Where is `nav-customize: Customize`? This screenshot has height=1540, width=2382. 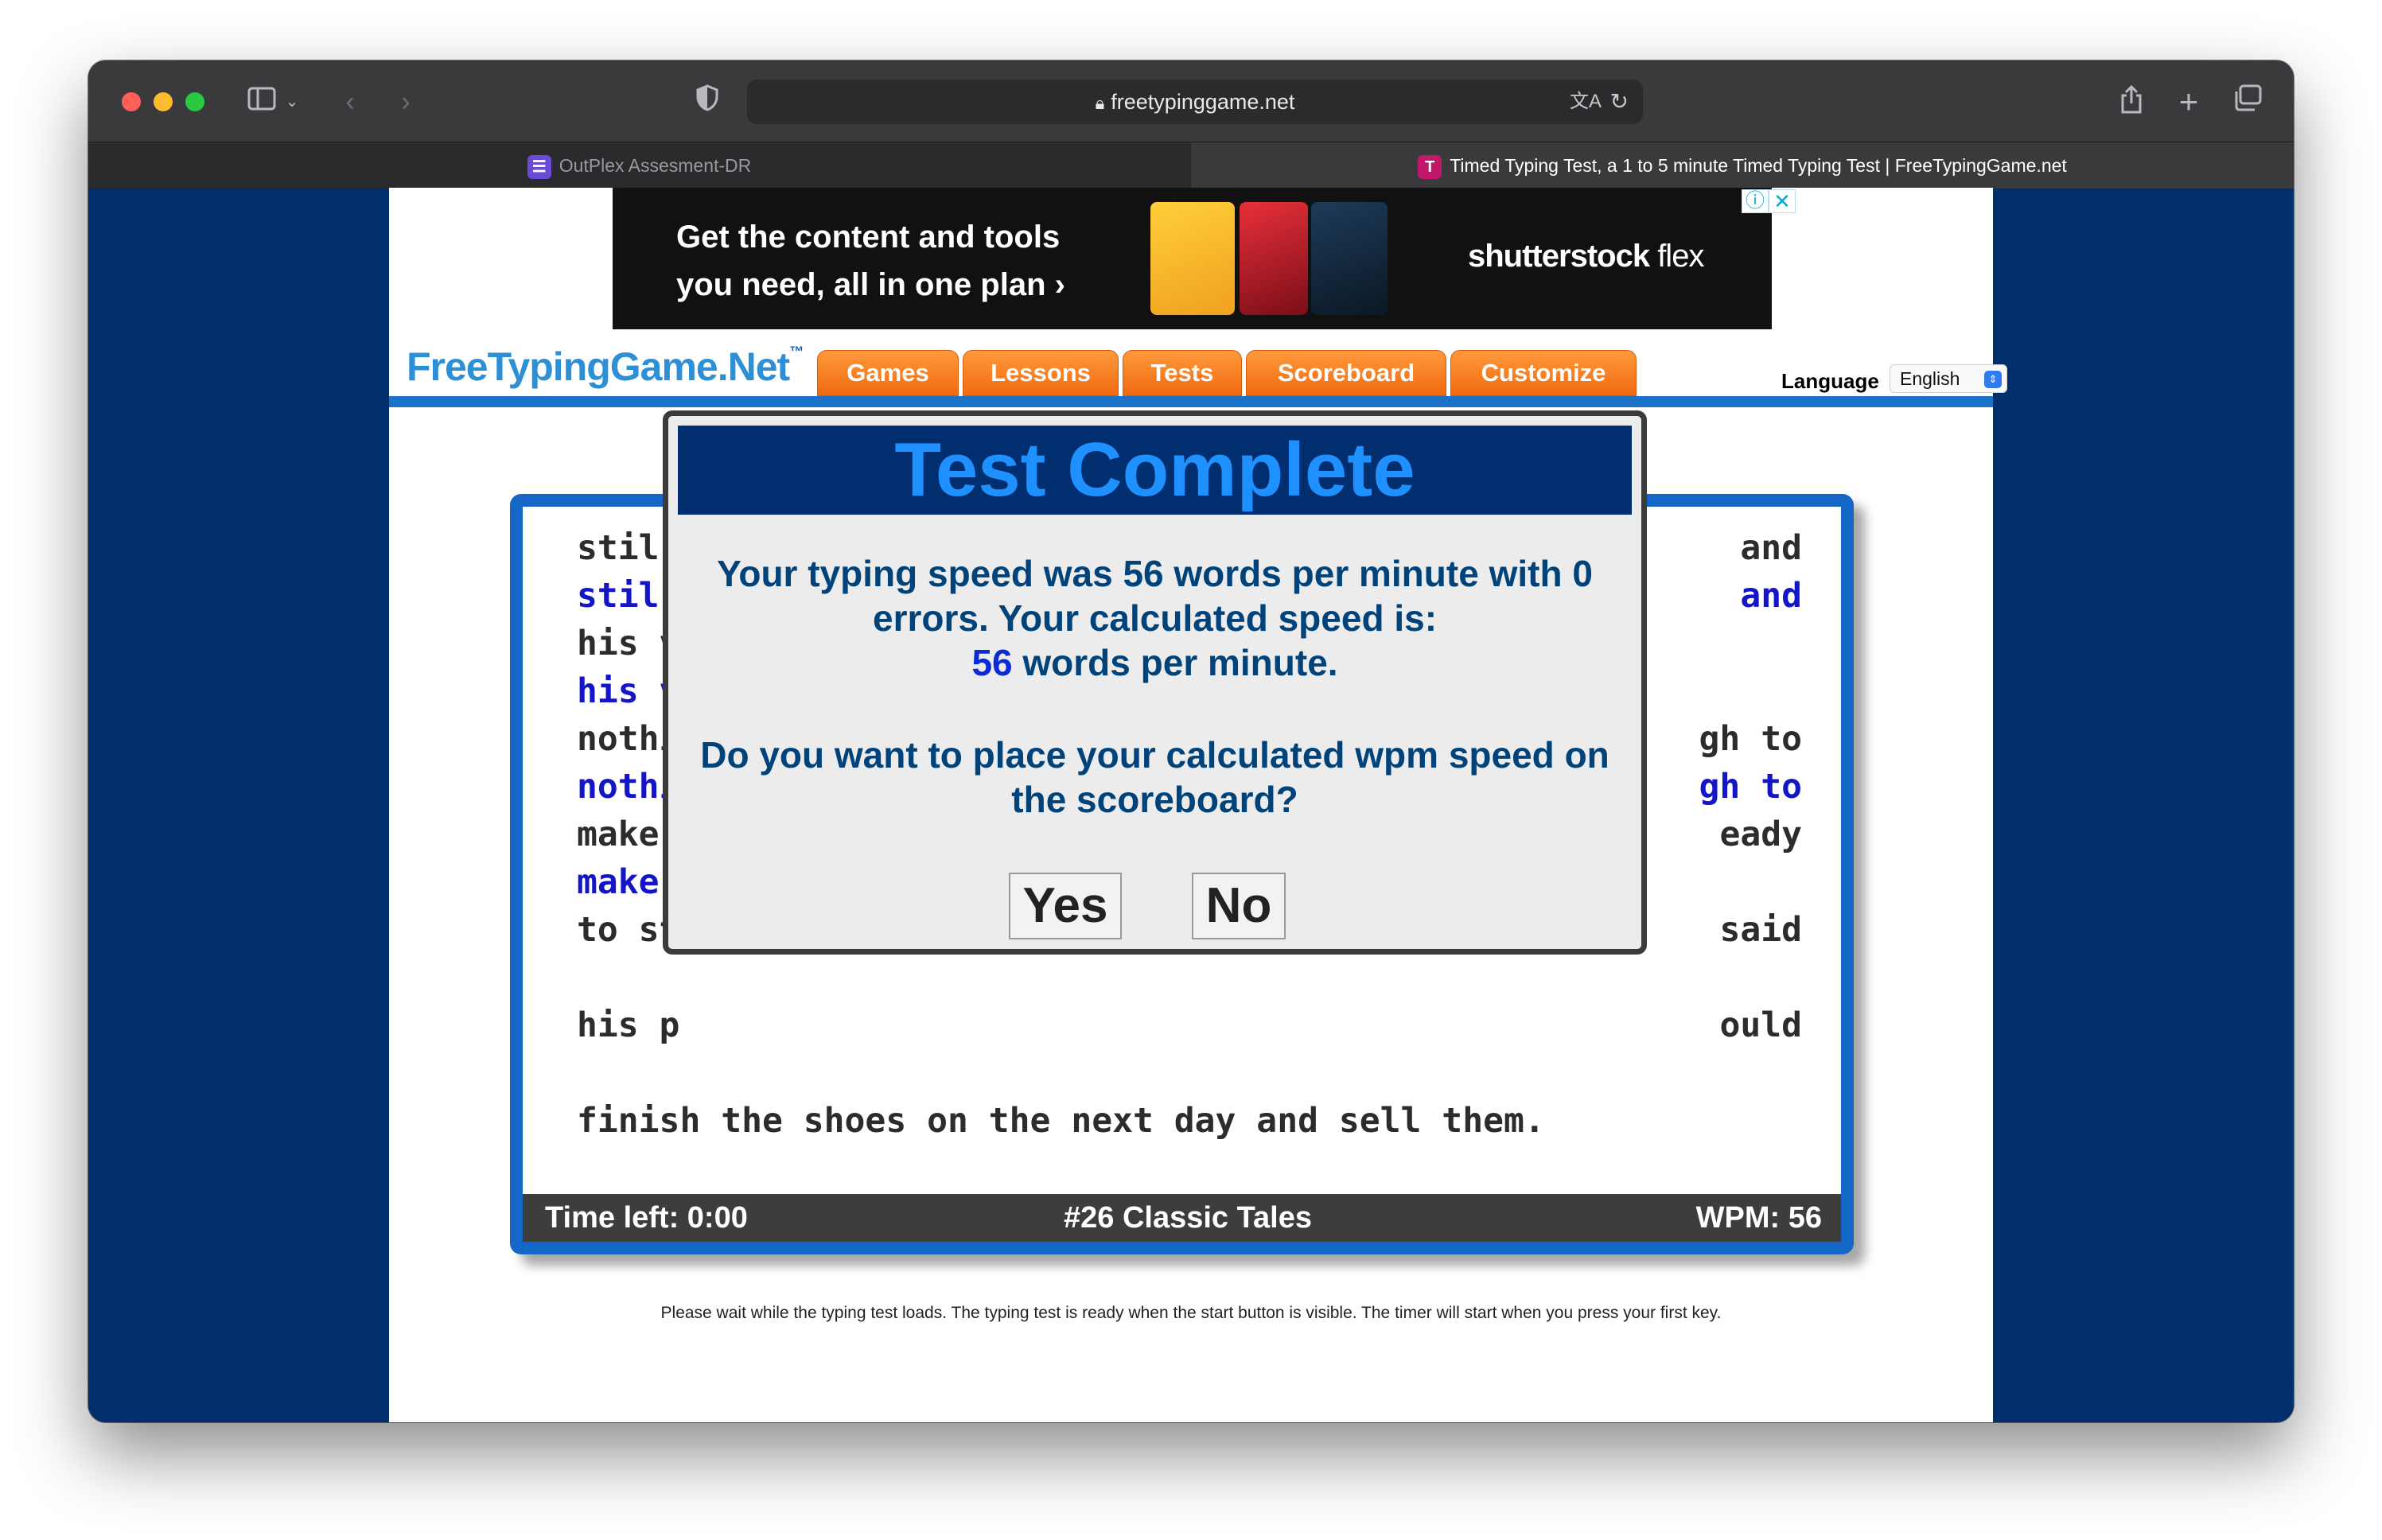 nav-customize: Customize is located at coordinates (1543, 373).